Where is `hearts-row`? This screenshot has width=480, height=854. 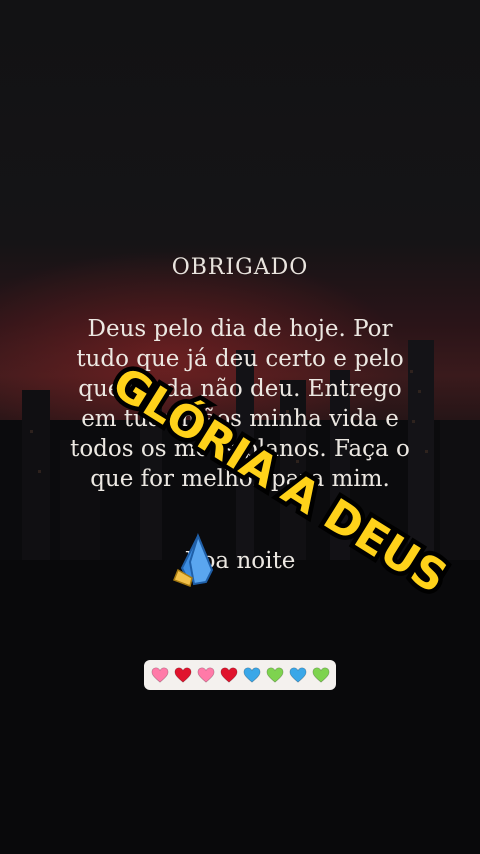
hearts-row is located at coordinates (240, 675).